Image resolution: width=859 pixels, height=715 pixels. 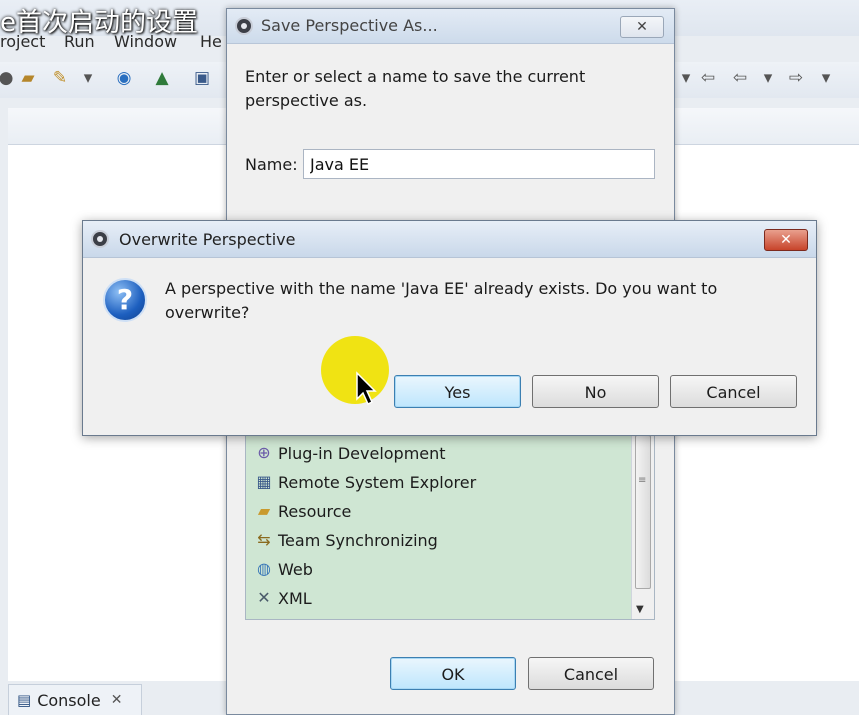 I want to click on web-icon: ◍, so click(x=264, y=568).